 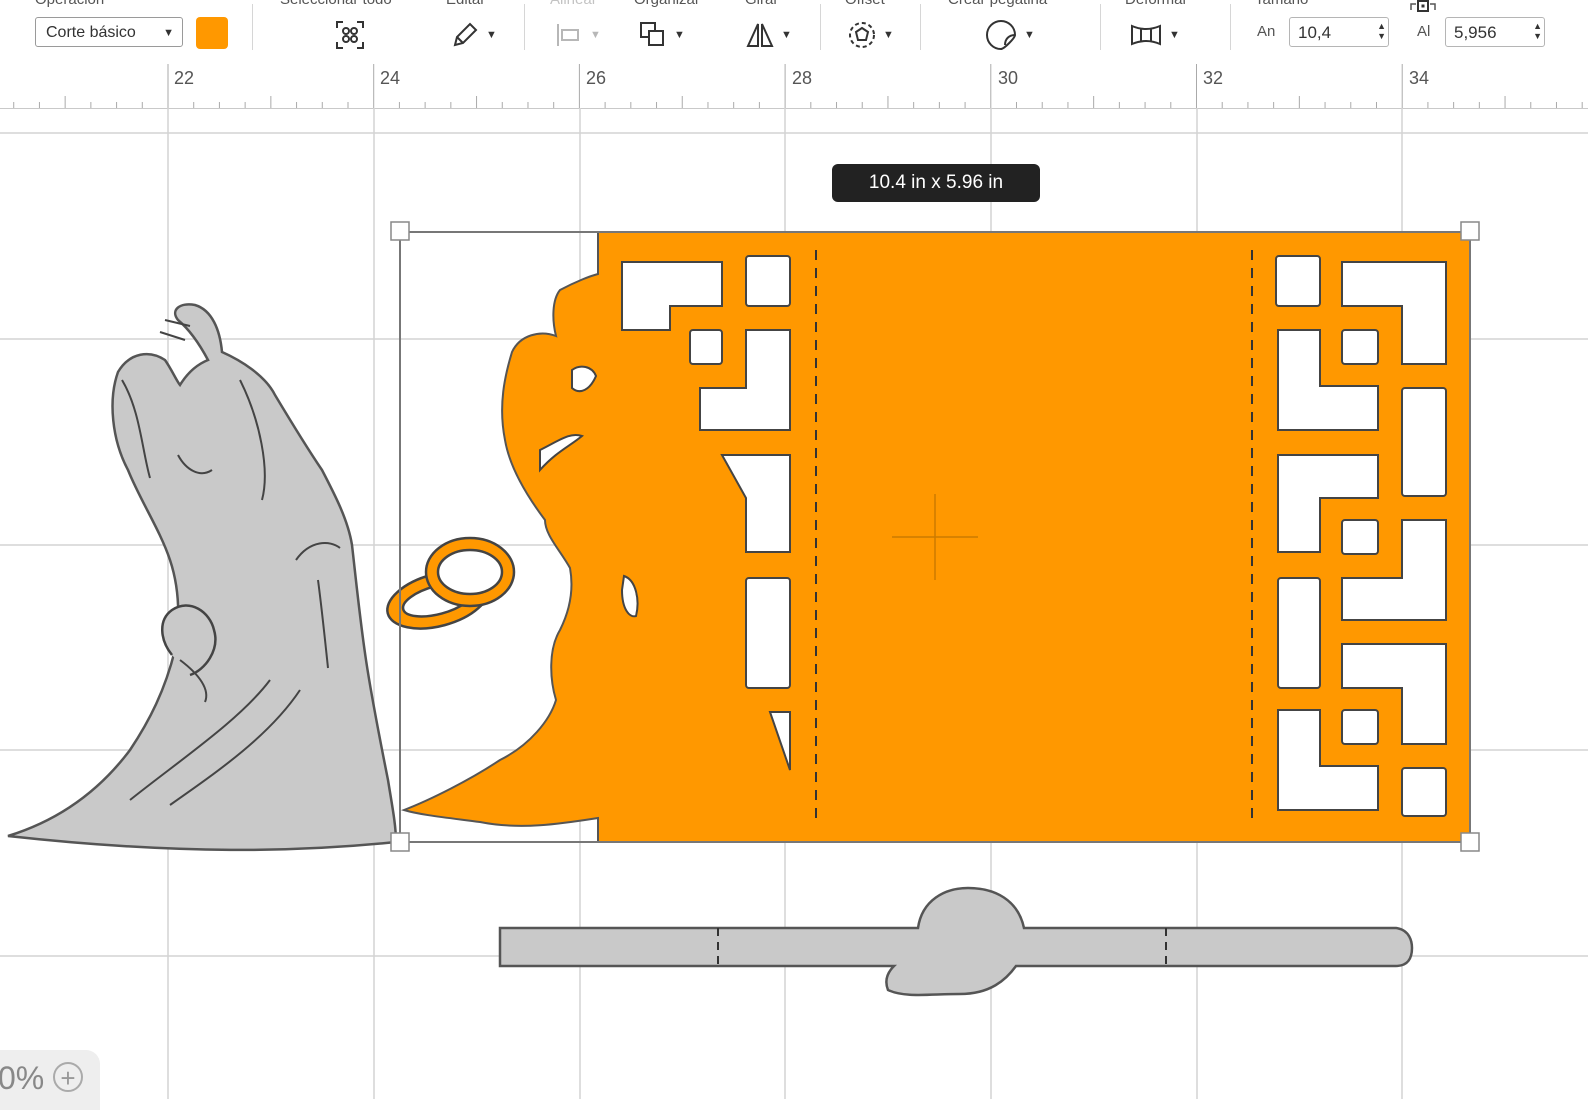 What do you see at coordinates (50, 1080) in the screenshot?
I see `zoom-control: 0% +` at bounding box center [50, 1080].